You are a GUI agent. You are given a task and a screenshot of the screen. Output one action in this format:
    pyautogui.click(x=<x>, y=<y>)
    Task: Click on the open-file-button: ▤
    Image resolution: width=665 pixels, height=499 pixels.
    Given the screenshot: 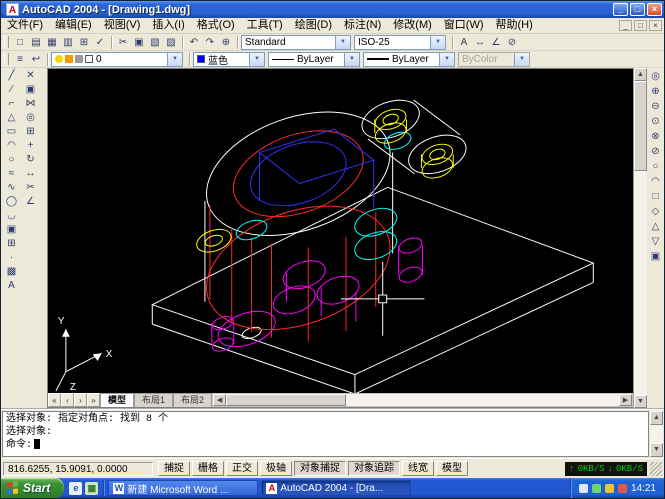 What is the action you would take?
    pyautogui.click(x=36, y=42)
    